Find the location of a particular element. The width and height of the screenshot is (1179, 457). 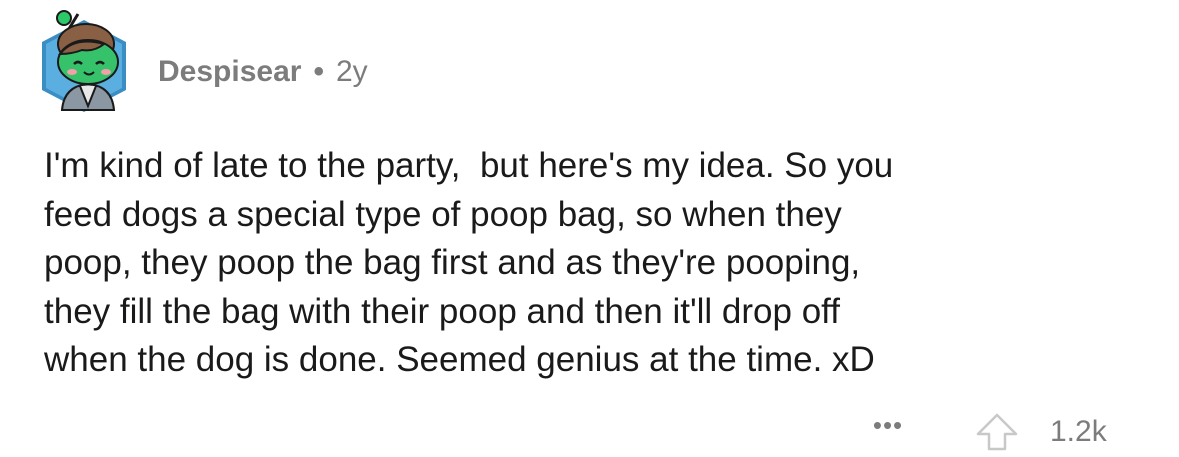

more-options-icon: ••• is located at coordinates (888, 424).